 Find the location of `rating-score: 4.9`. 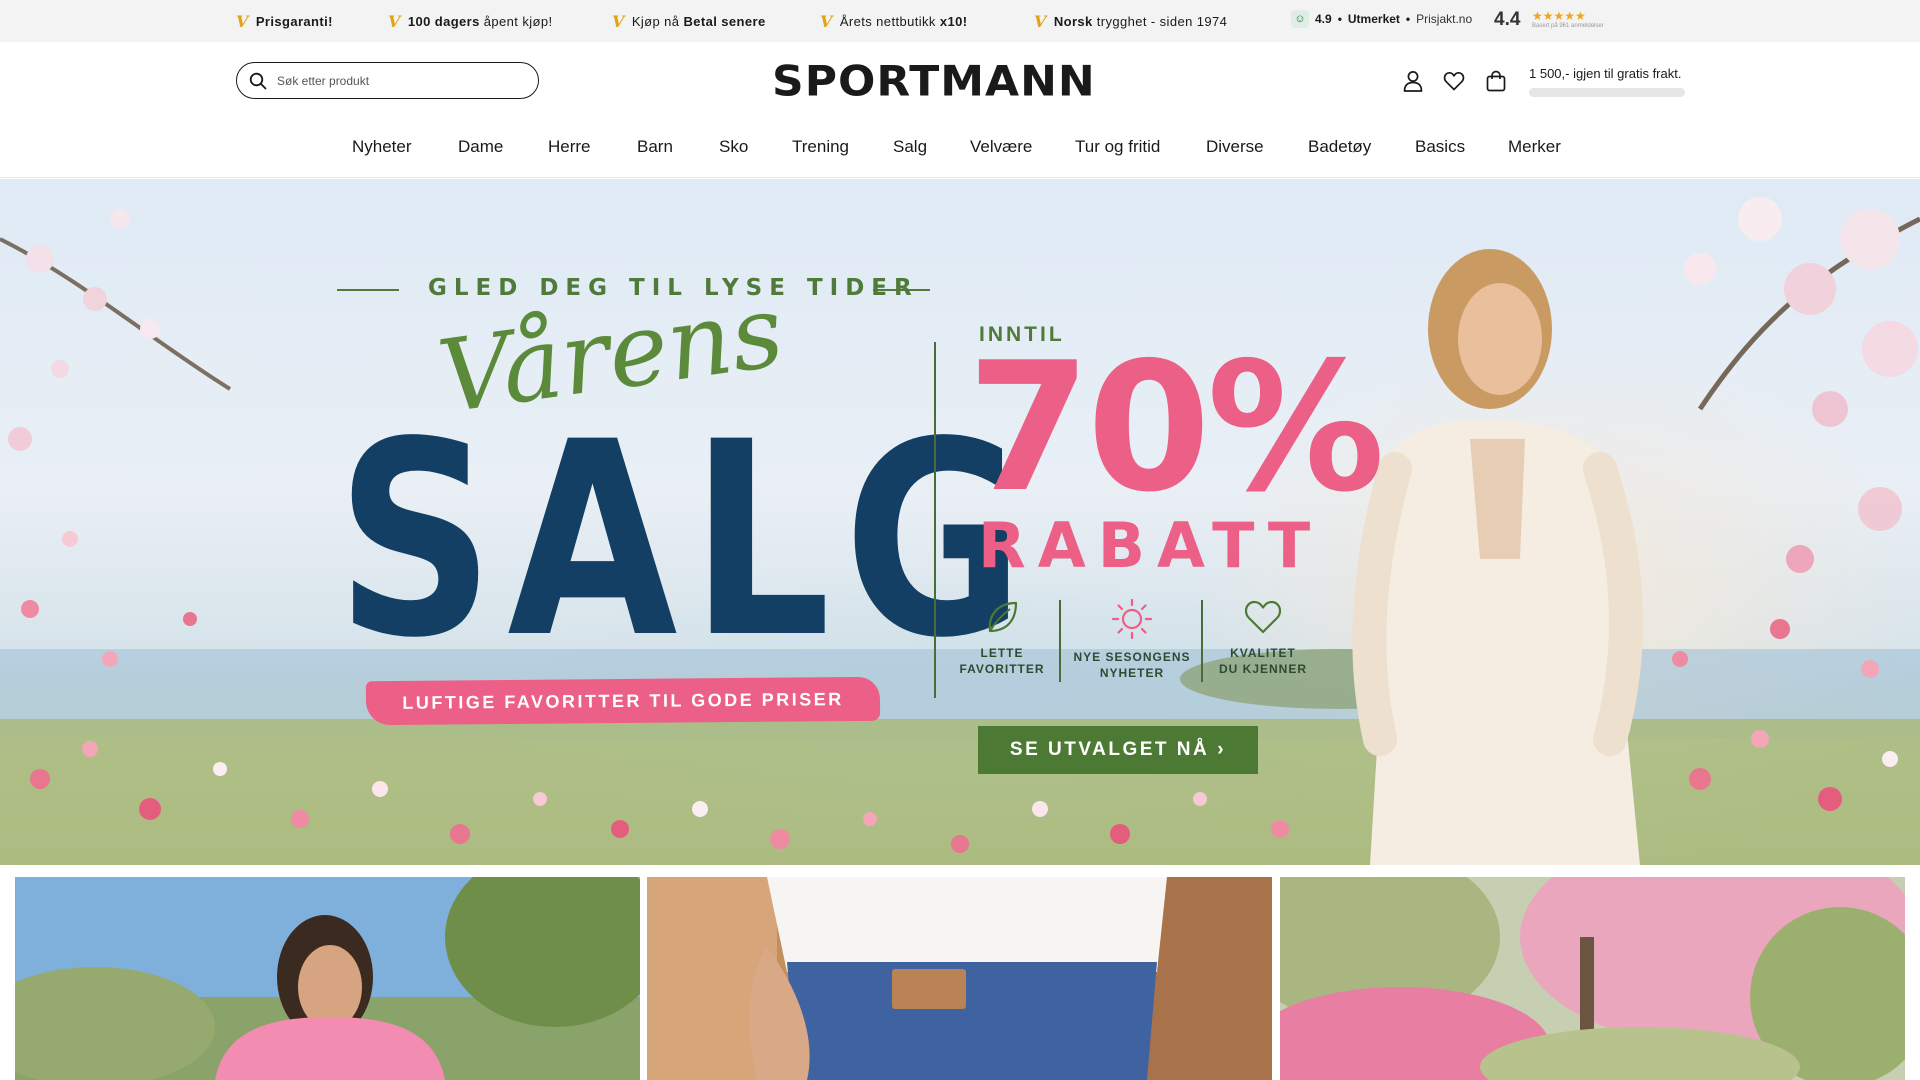

rating-score: 4.9 is located at coordinates (1323, 19).